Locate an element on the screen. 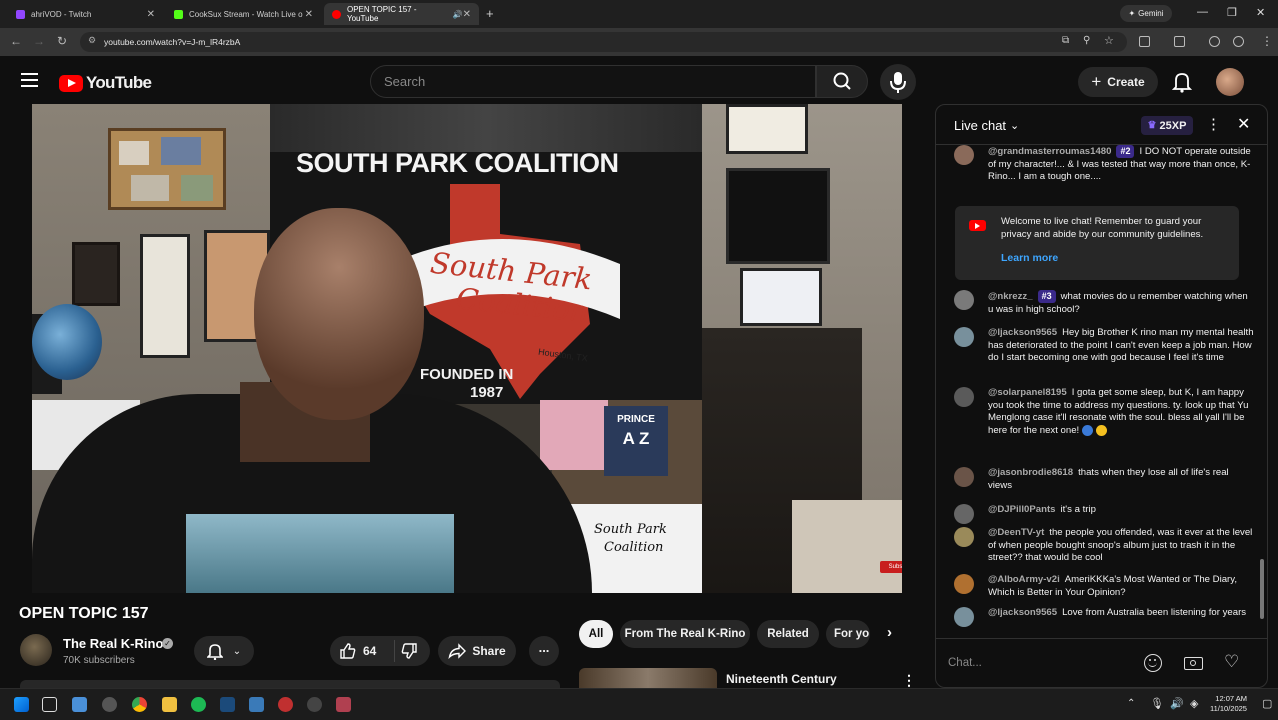 This screenshot has width=1278, height=720. sync-icon is located at coordinates (1238, 41).